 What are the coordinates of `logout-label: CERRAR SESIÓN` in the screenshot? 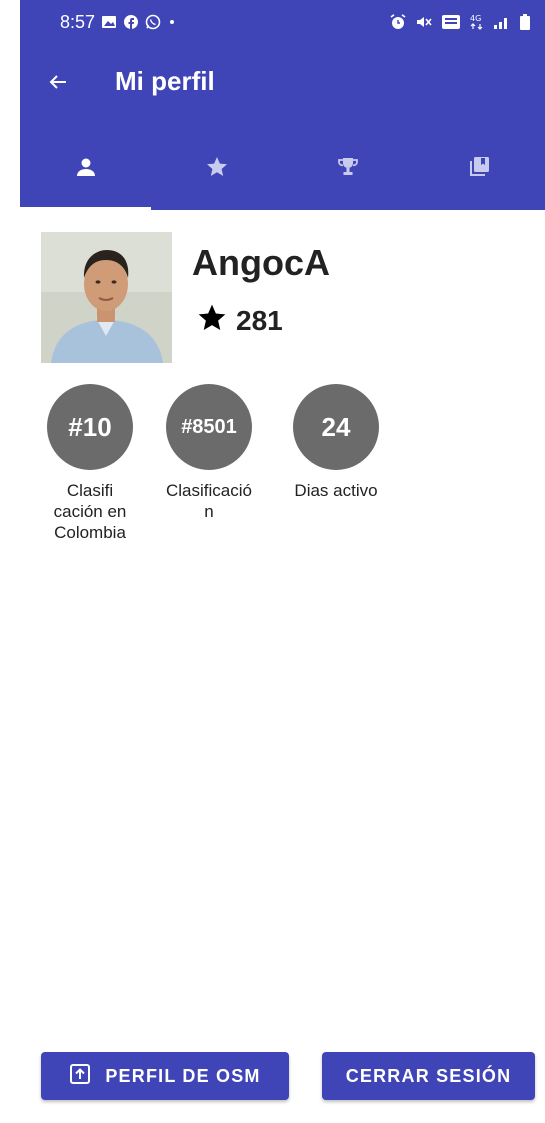 It's located at (428, 1075).